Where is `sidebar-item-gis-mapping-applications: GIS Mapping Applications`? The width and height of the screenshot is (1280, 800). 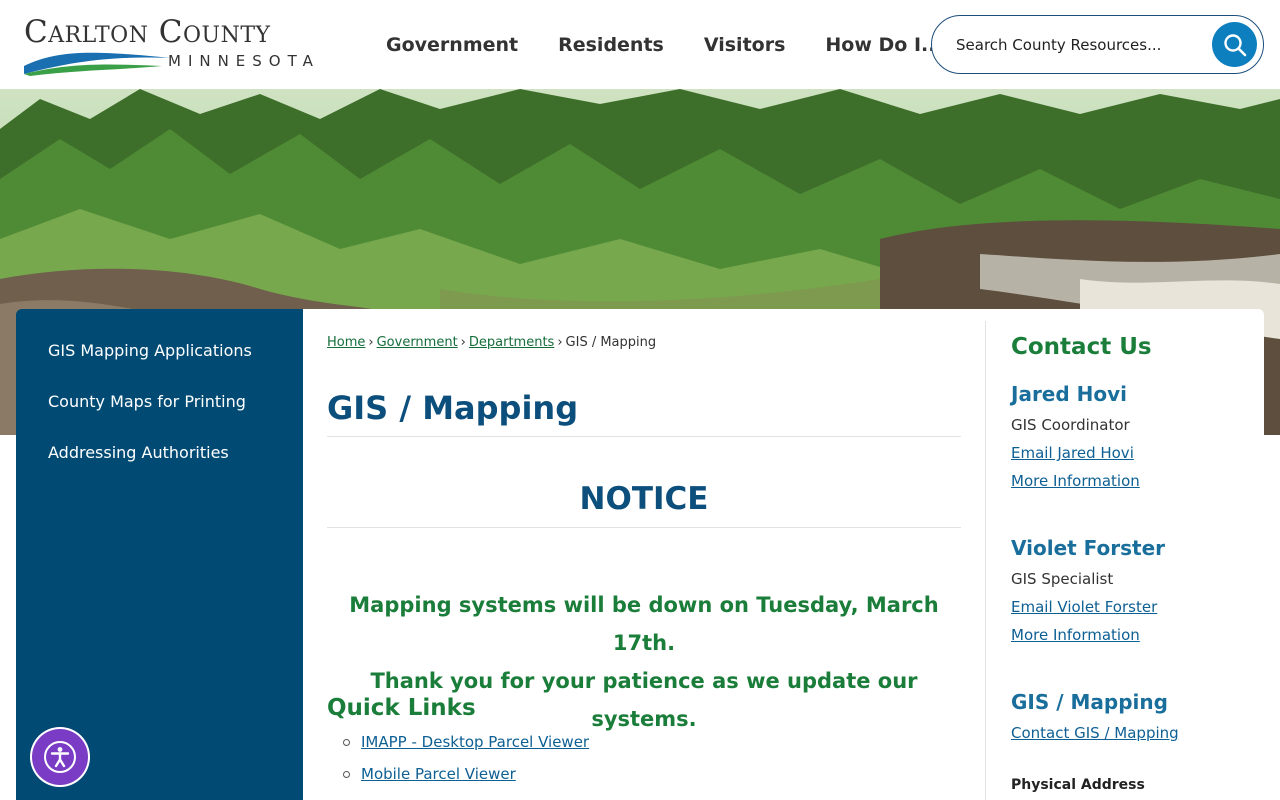
sidebar-item-gis-mapping-applications: GIS Mapping Applications is located at coordinates (159, 350).